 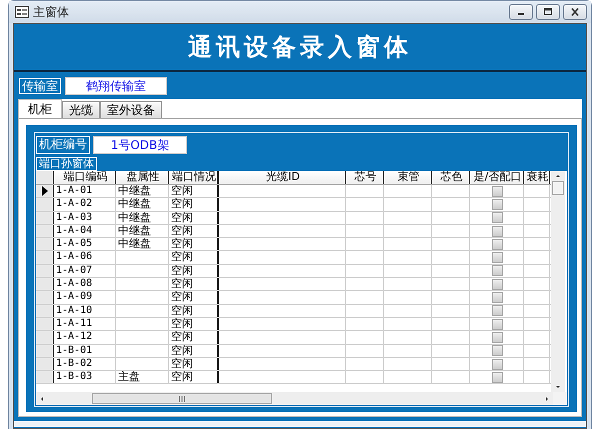 What do you see at coordinates (85, 297) in the screenshot?
I see `table-cell: 1-A-09` at bounding box center [85, 297].